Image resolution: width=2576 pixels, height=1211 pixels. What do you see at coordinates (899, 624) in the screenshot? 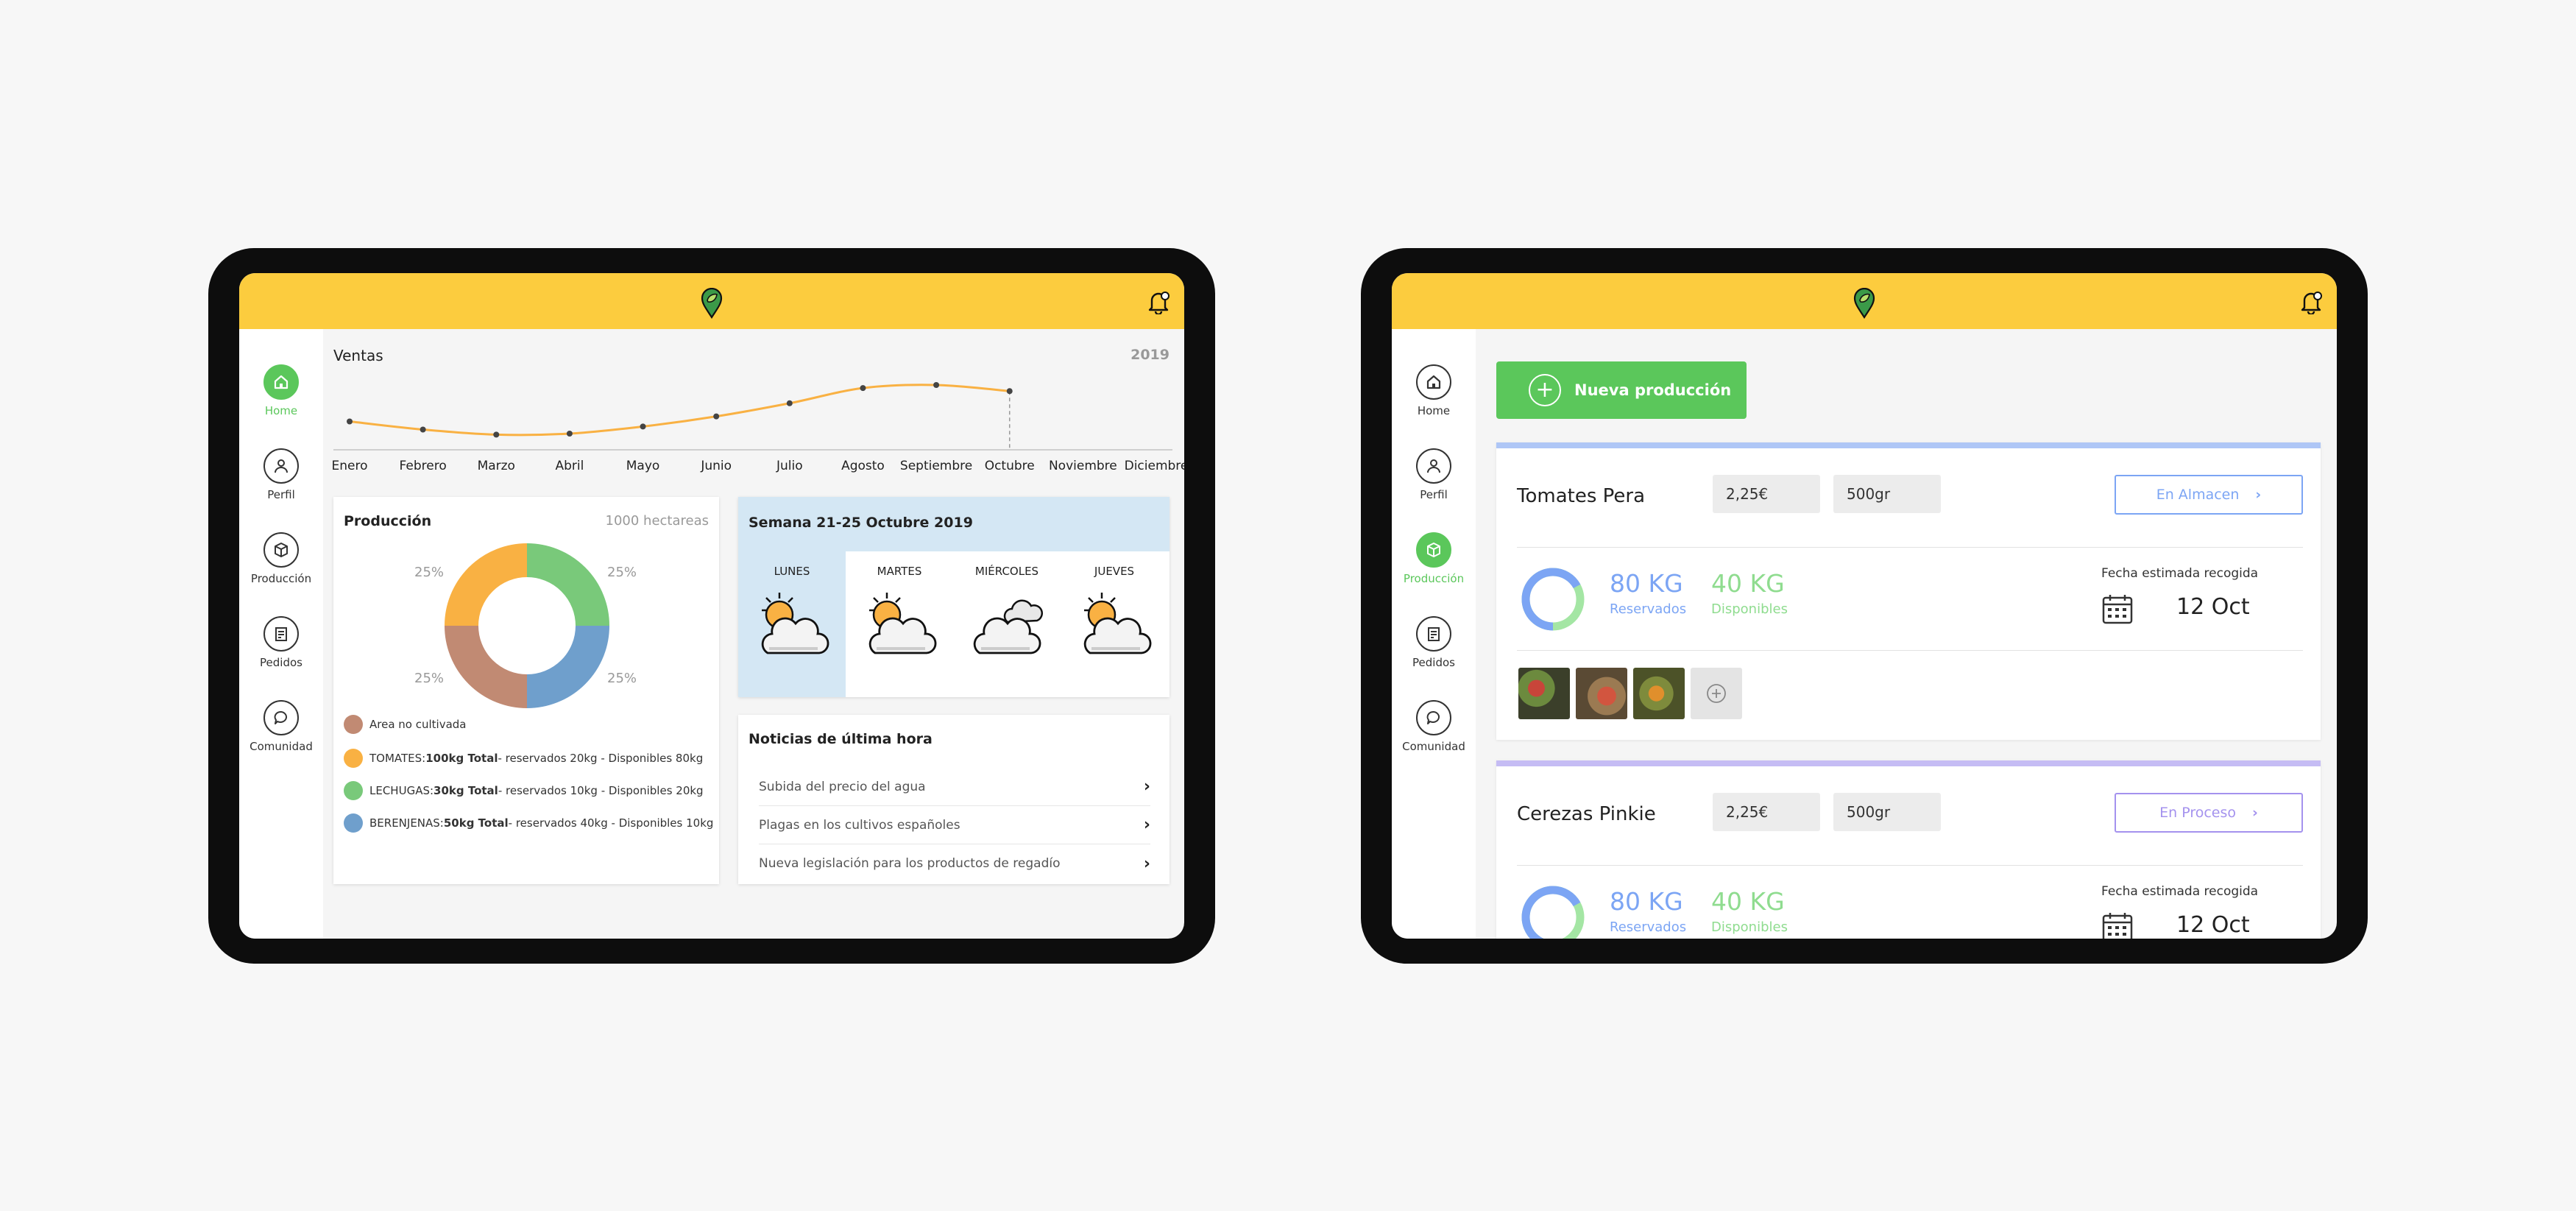
I see `weather-day: MARTES` at bounding box center [899, 624].